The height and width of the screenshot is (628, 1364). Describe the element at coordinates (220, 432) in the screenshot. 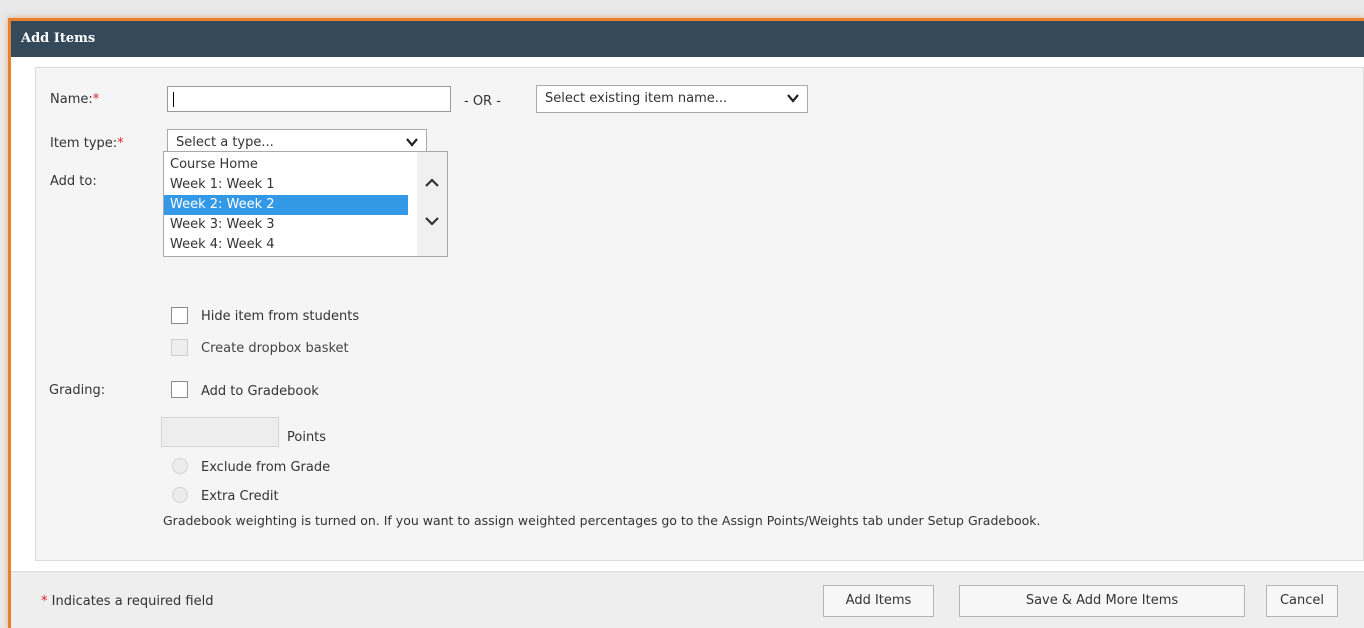

I see `points-input` at that location.